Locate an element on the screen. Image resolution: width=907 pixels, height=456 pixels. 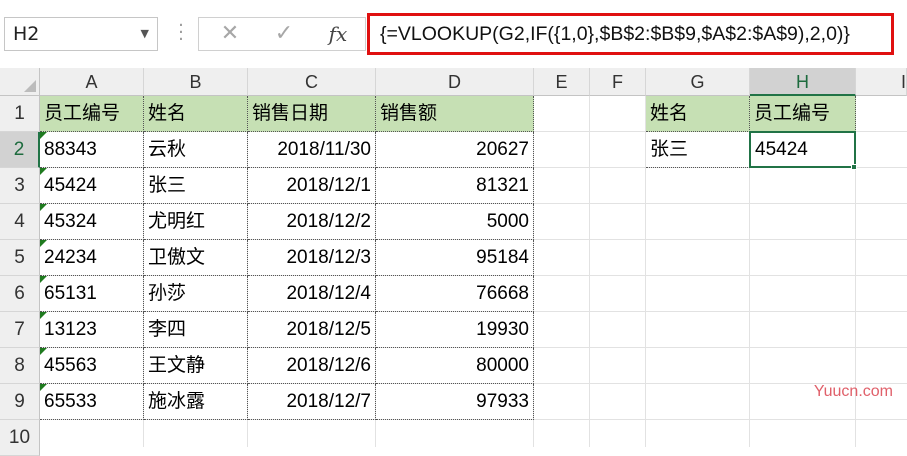
table-header-cell: 员工编号 is located at coordinates (92, 114).